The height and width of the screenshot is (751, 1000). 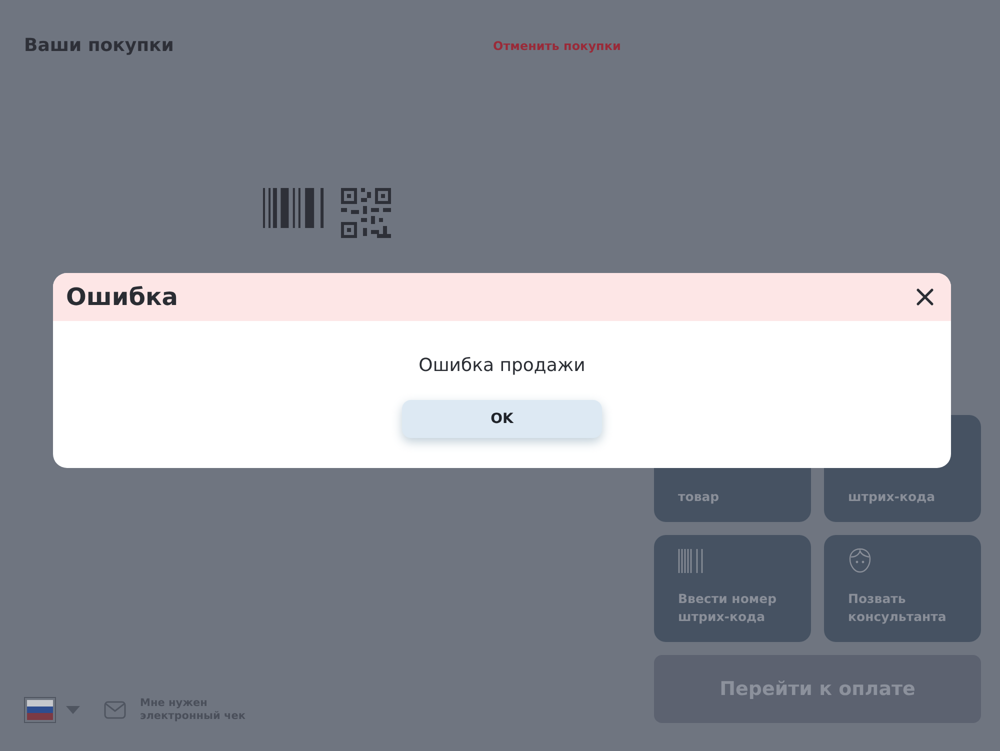 I want to click on person-icon, so click(x=860, y=560).